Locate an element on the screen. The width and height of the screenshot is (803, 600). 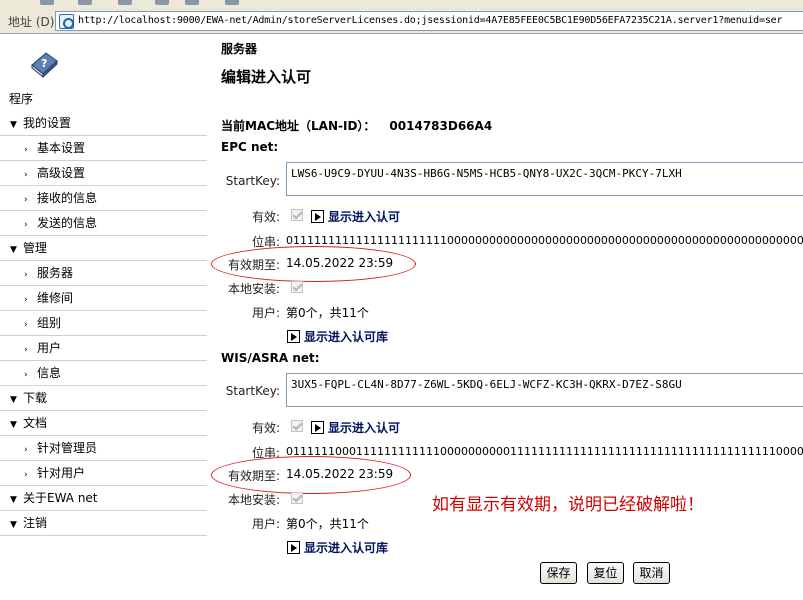
home-icon is located at coordinates (192, 2).